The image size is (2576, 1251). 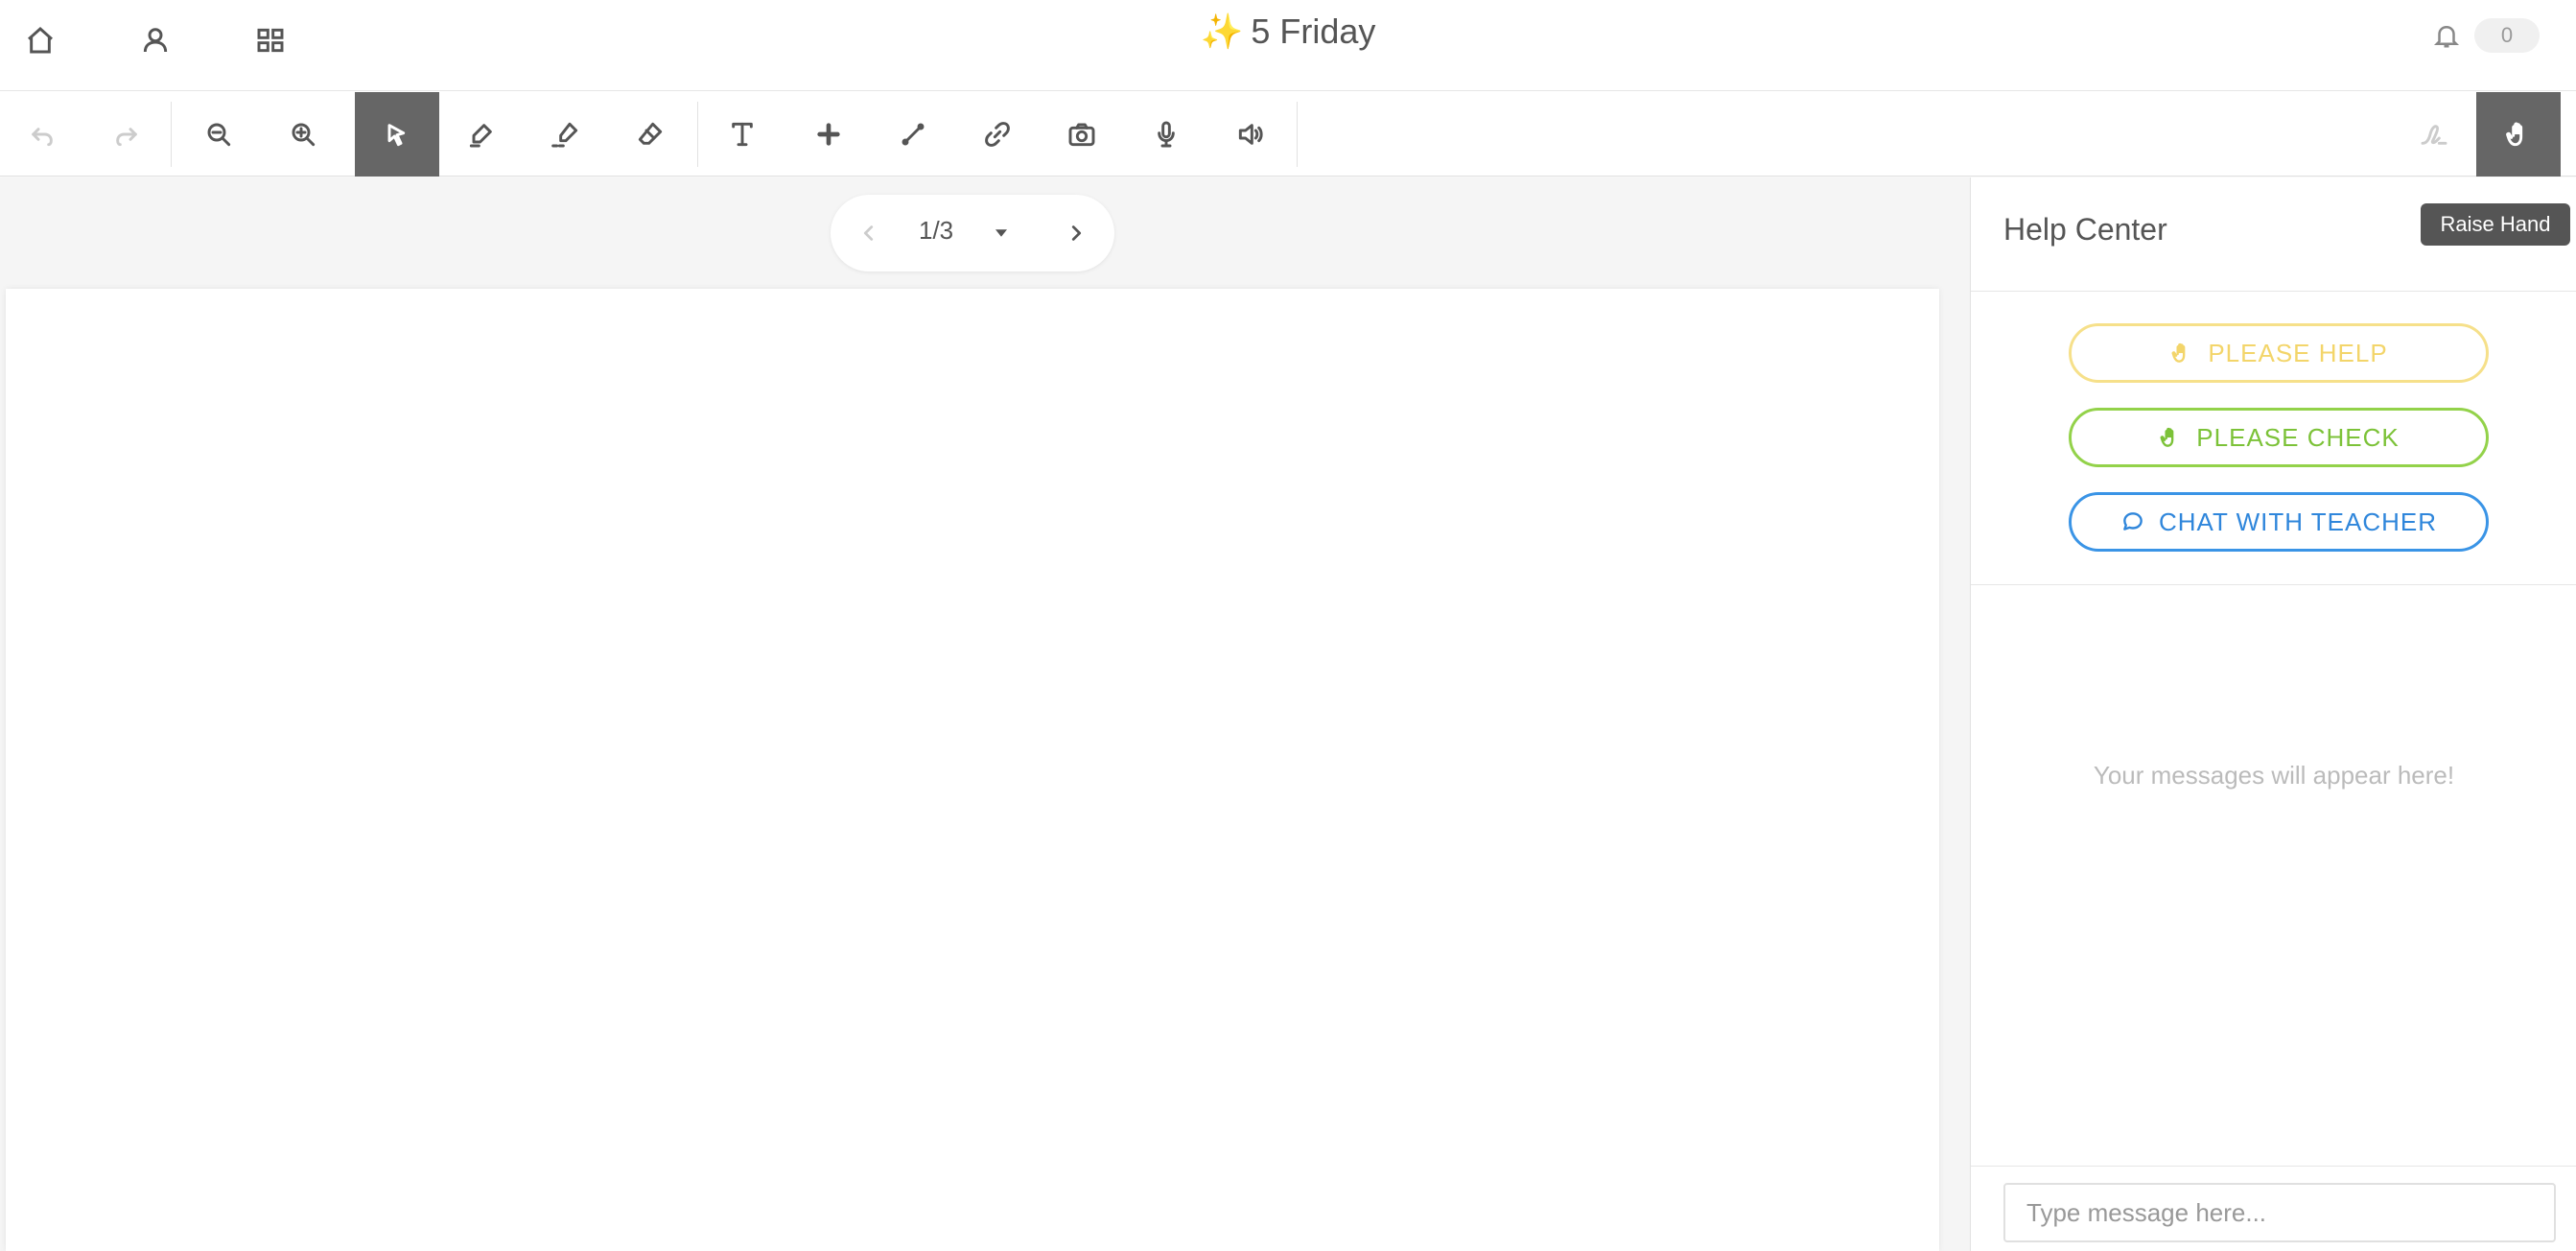 I want to click on redo-button, so click(x=126, y=134).